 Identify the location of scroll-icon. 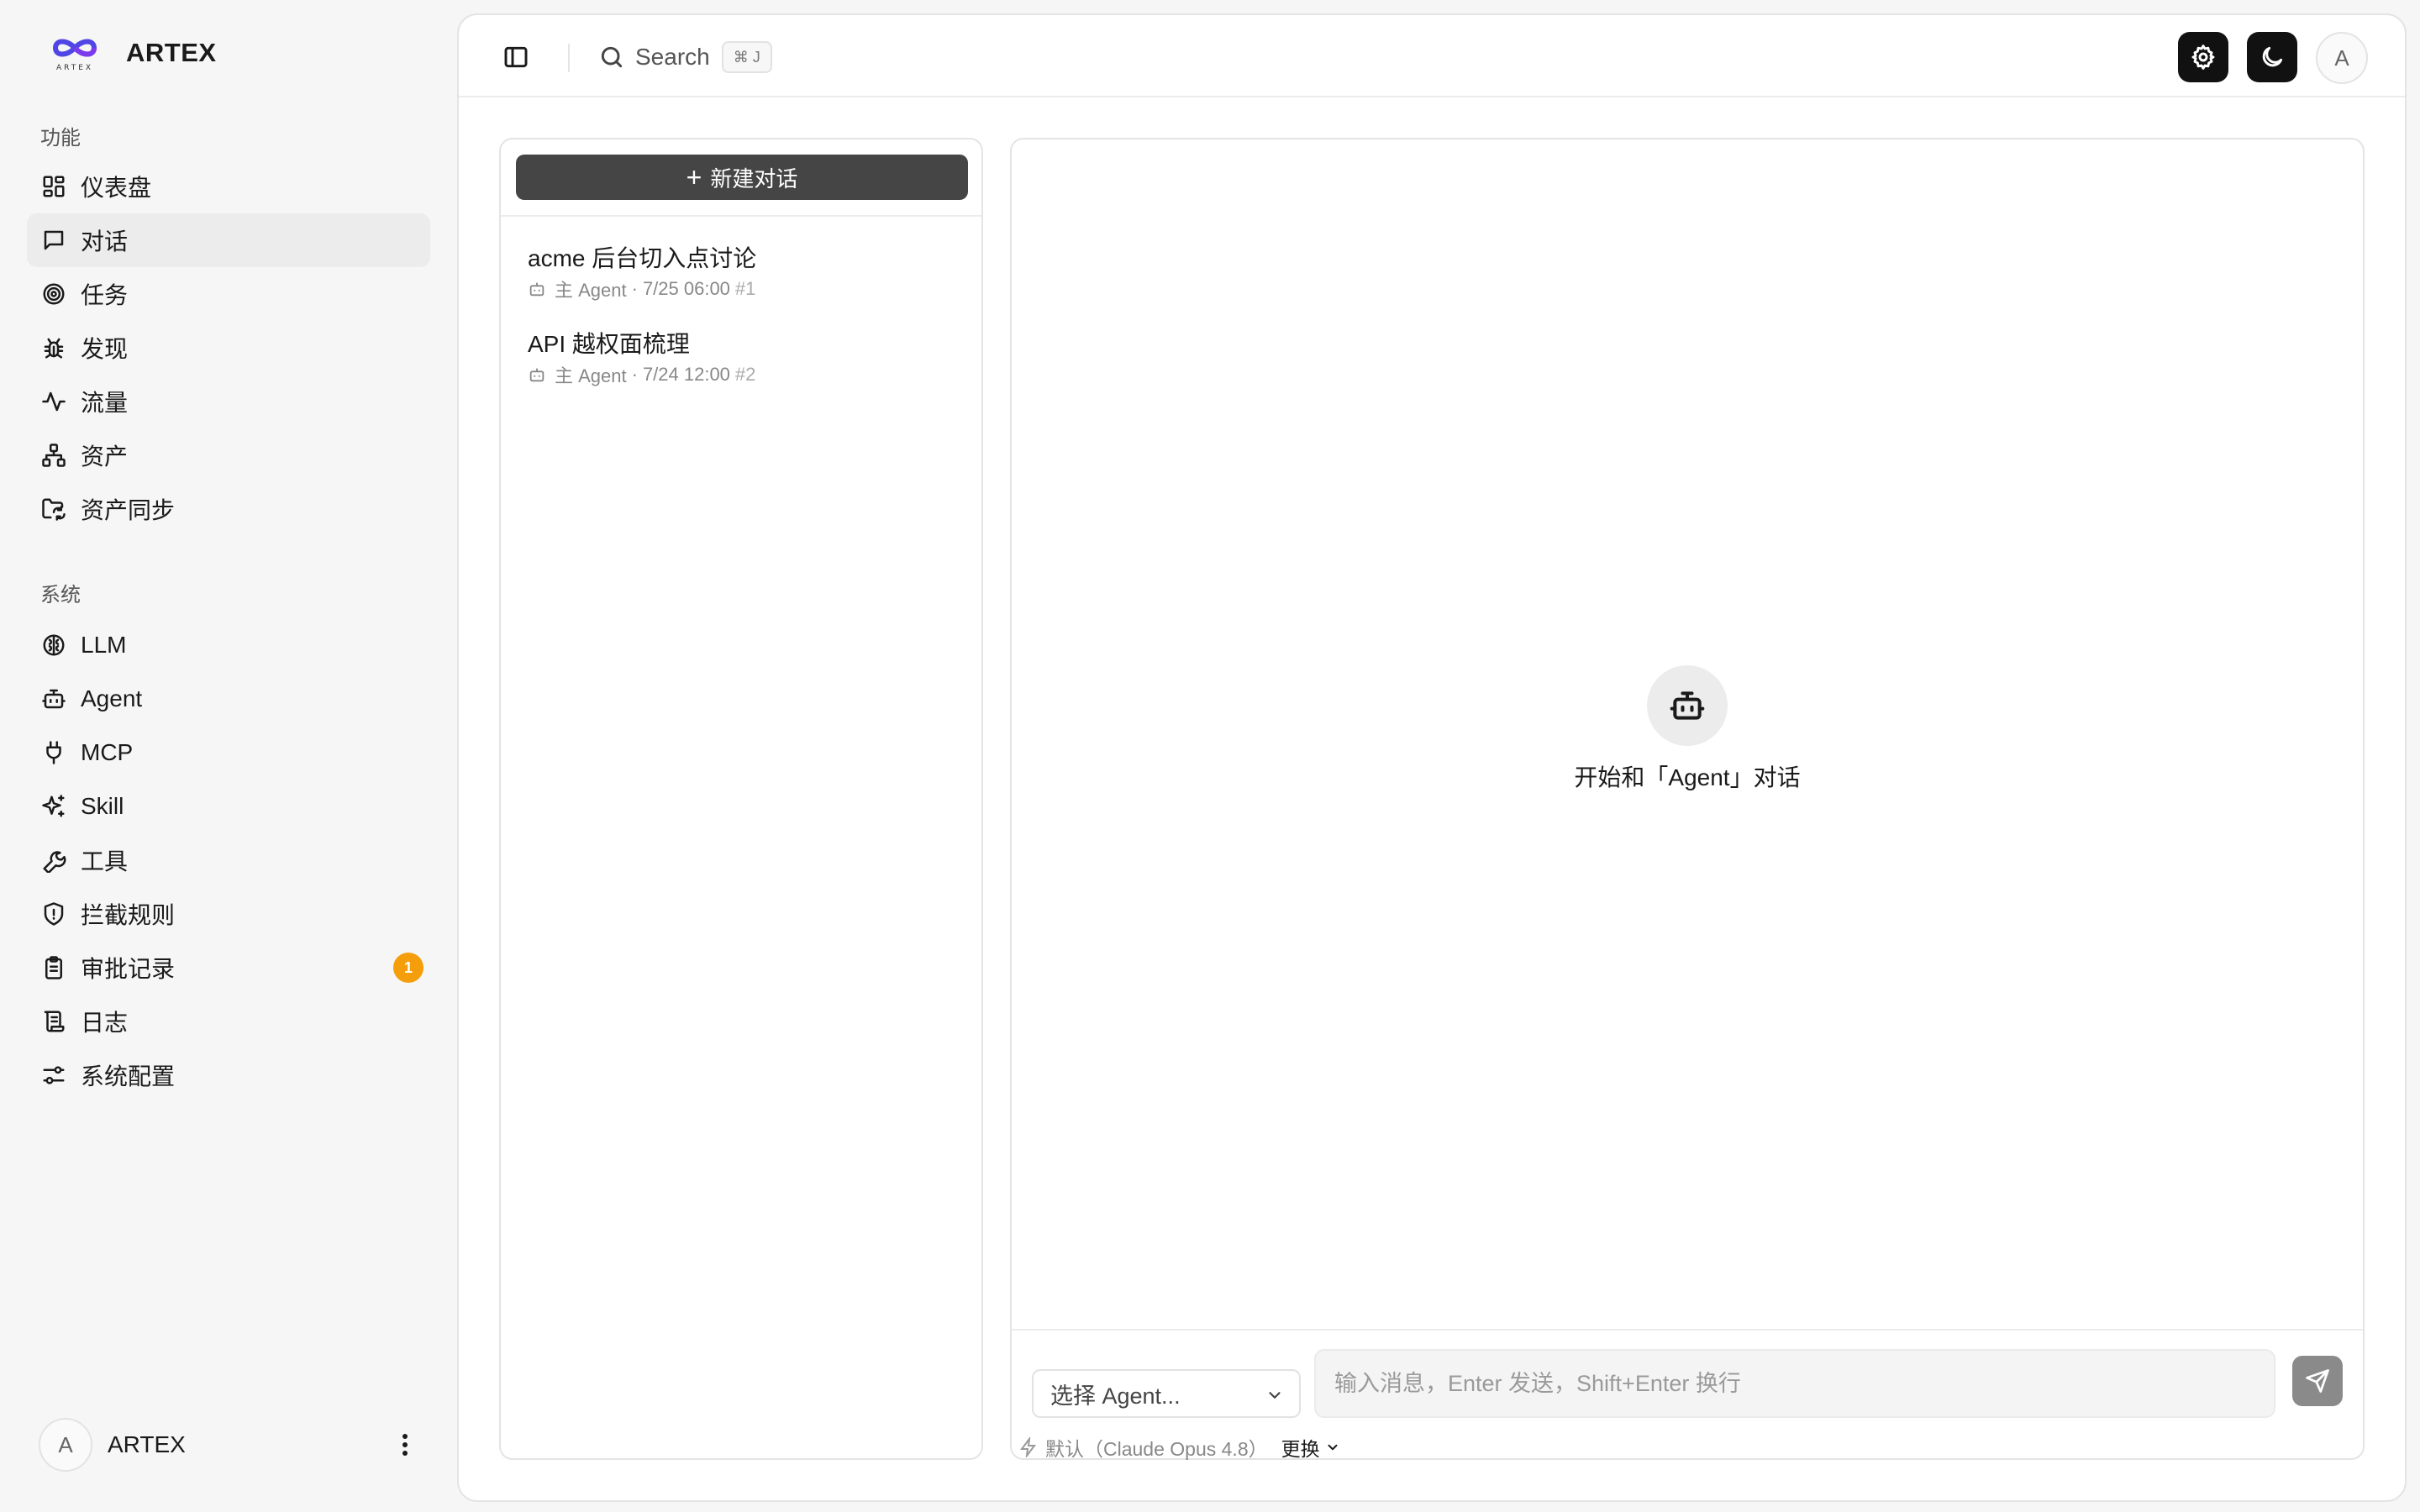
(53, 1021).